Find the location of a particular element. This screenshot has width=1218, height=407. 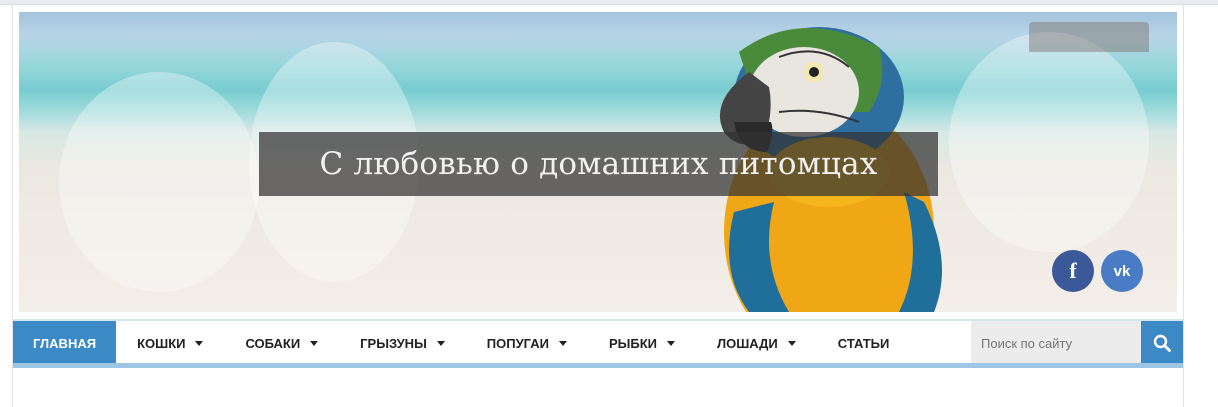

nav-item-parrots: ПОПУГАИ is located at coordinates (527, 343).